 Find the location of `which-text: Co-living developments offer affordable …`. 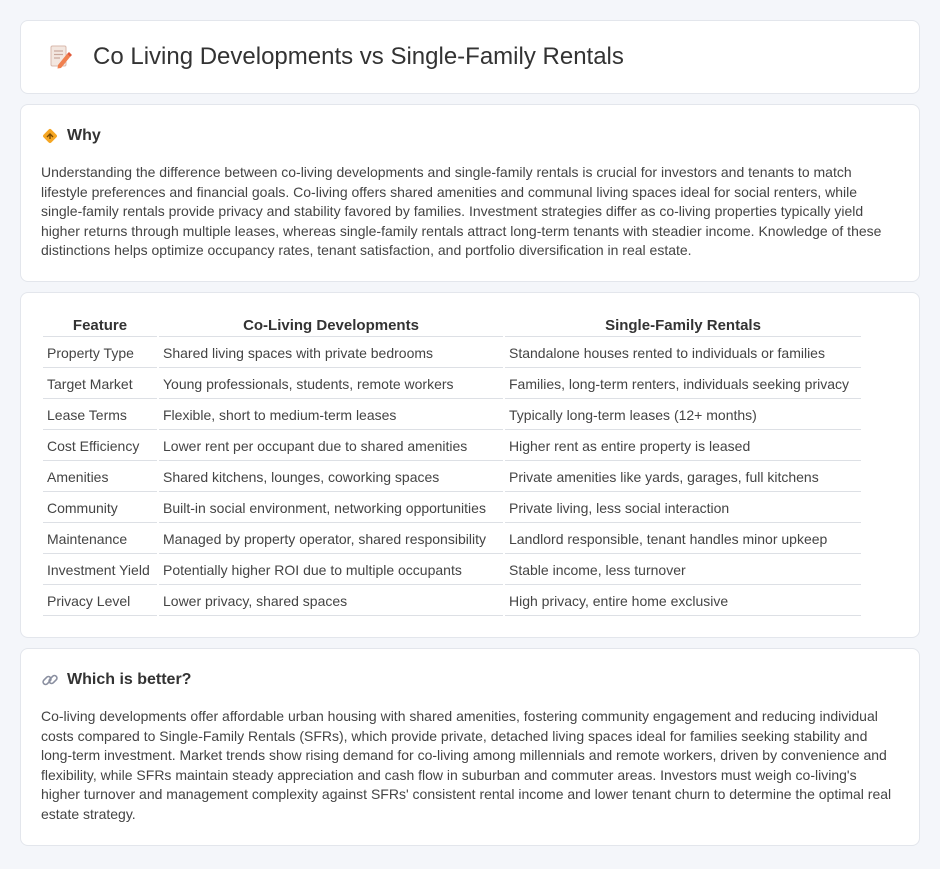

which-text: Co-living developments offer affordable … is located at coordinates (466, 765).